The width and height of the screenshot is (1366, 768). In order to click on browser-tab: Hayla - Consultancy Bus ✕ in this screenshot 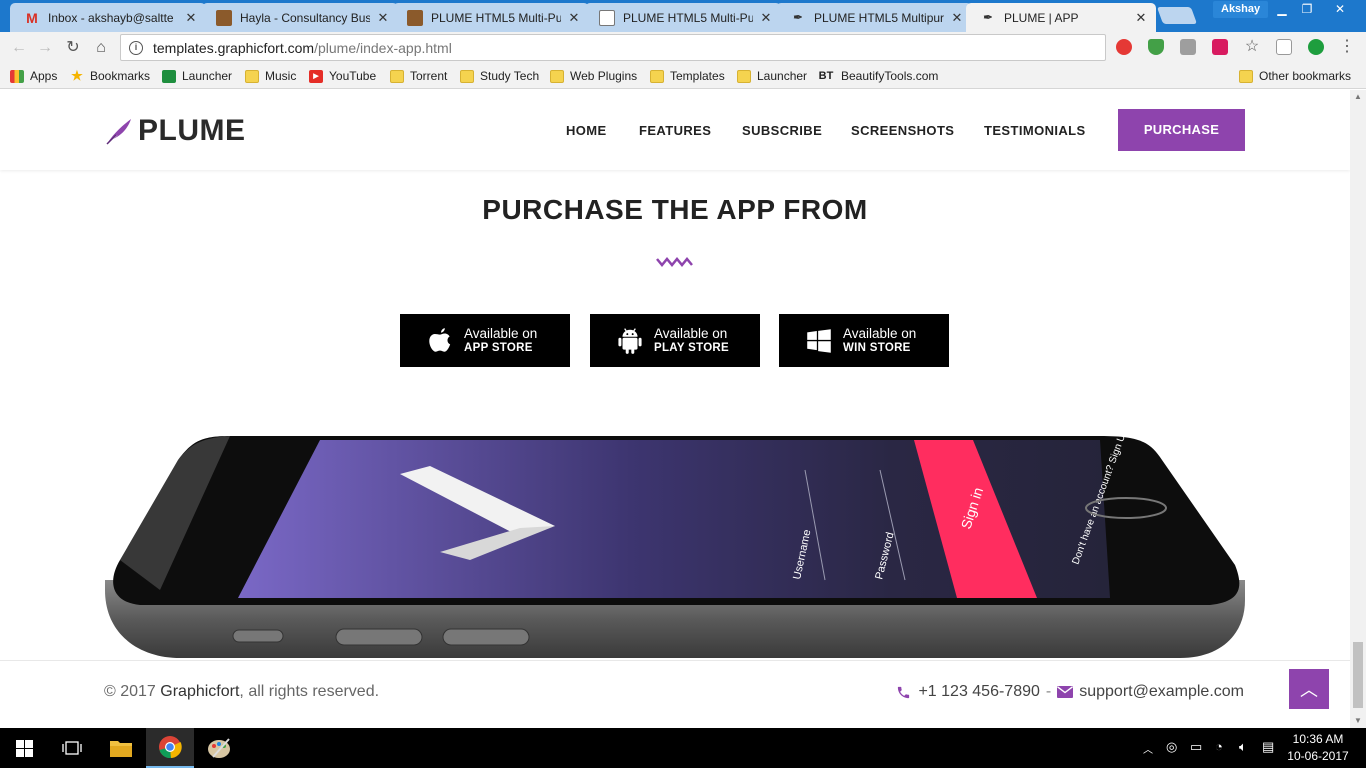, I will do `click(300, 17)`.